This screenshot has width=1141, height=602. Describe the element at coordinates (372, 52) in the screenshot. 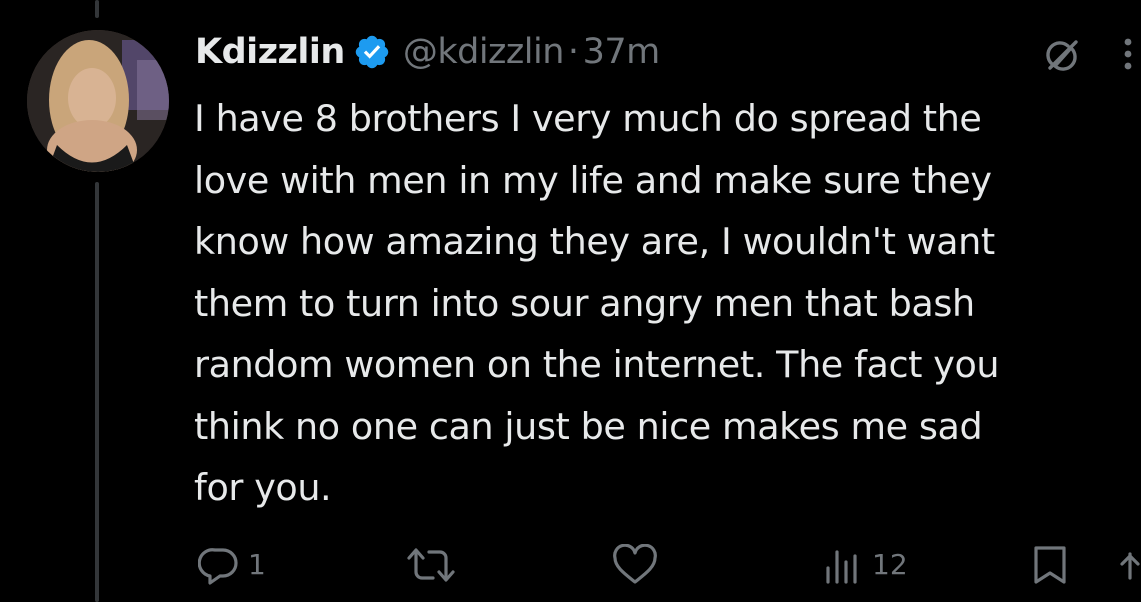

I see `verified-badge-icon` at that location.